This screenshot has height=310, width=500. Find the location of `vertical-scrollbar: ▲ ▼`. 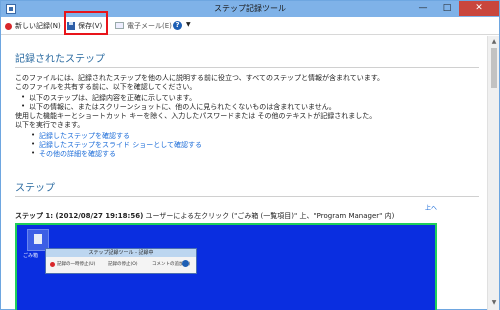

vertical-scrollbar: ▲ ▼ is located at coordinates (493, 173).